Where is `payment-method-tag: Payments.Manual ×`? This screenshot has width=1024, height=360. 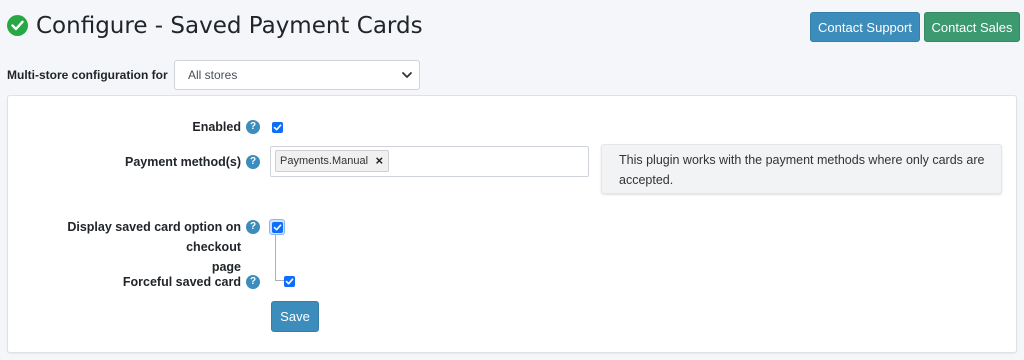
payment-method-tag: Payments.Manual × is located at coordinates (332, 161).